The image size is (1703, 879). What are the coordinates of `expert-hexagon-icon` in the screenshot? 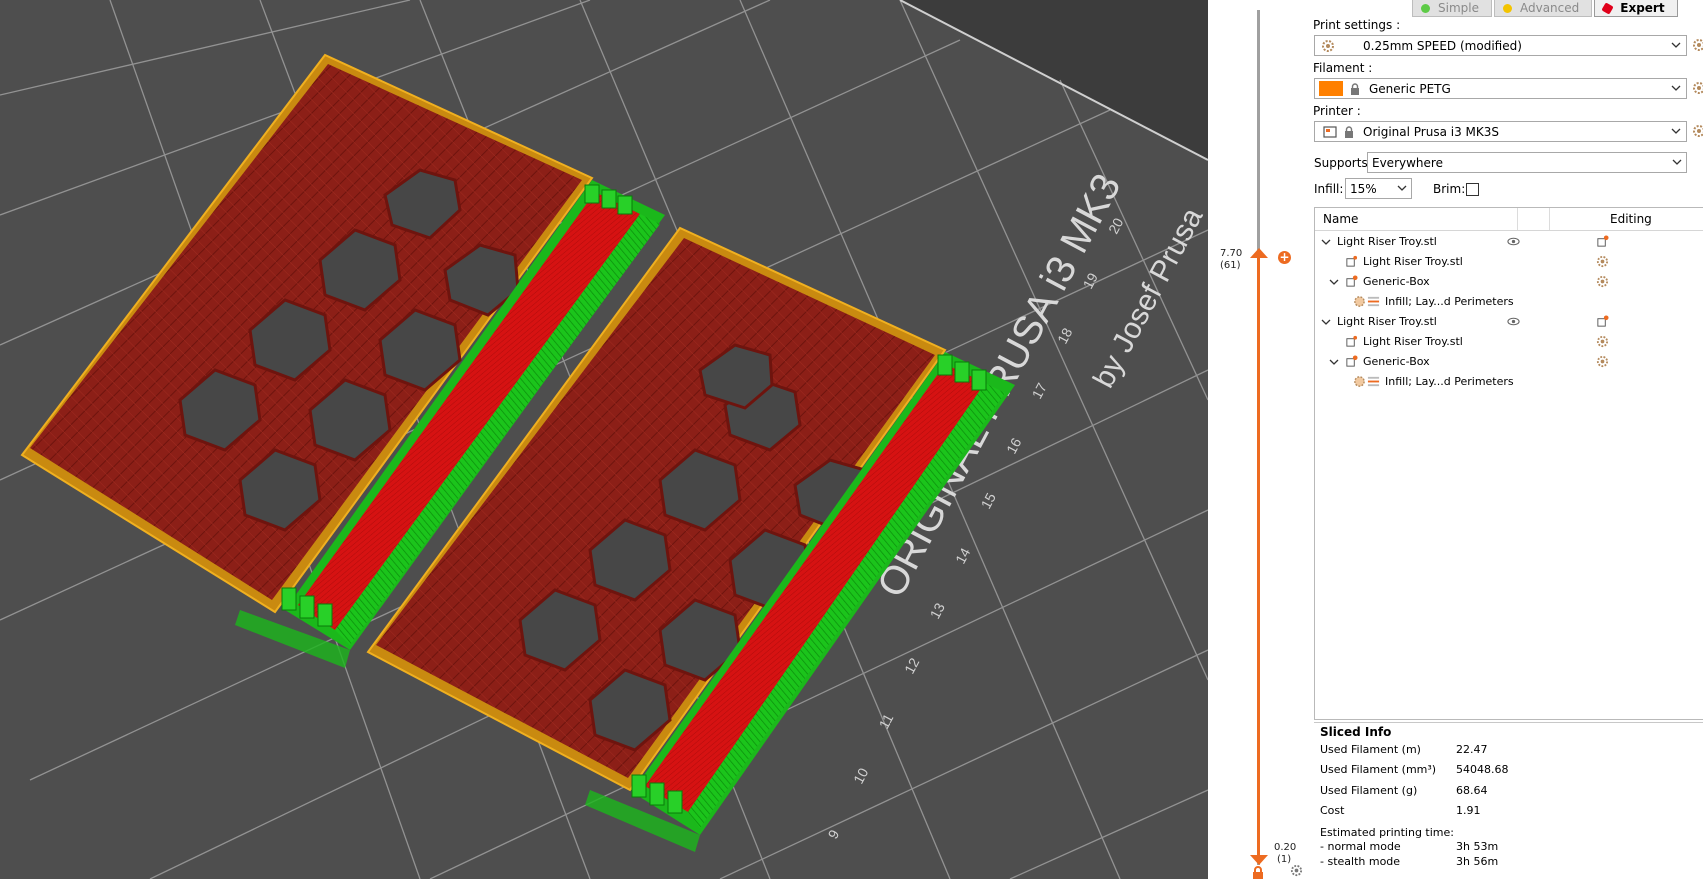 It's located at (1607, 8).